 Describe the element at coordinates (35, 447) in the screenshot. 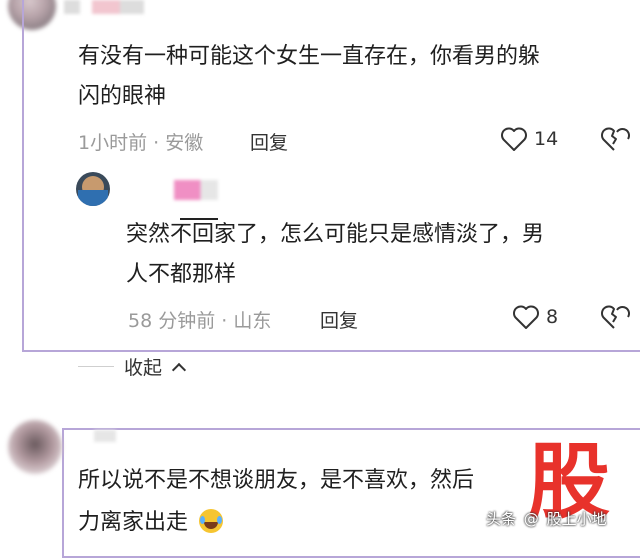

I see `commenter-avatar` at that location.